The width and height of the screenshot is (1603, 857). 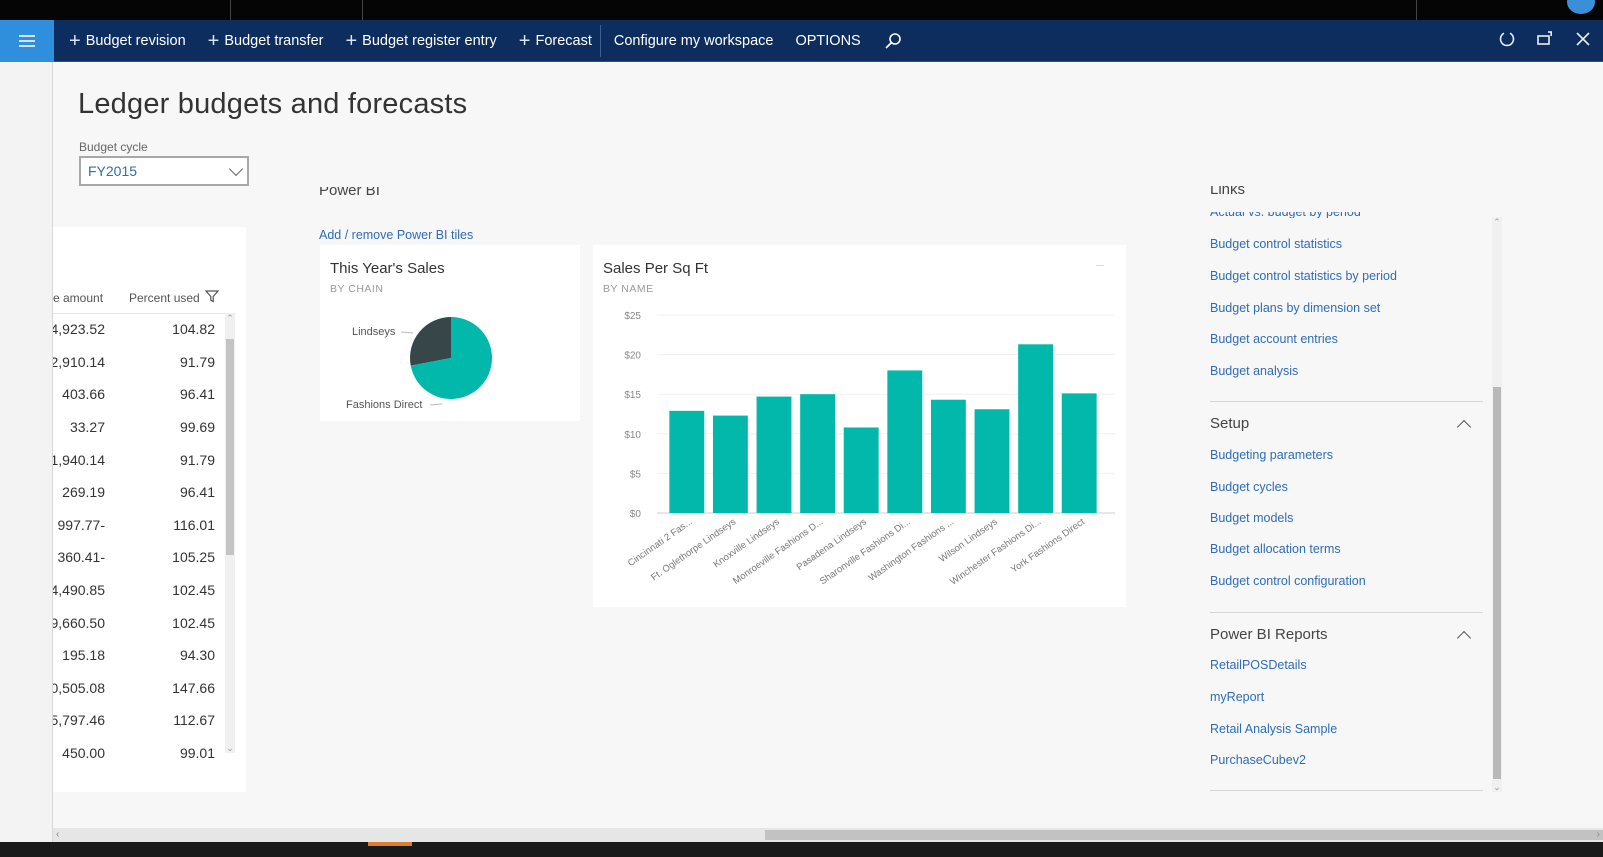 What do you see at coordinates (266, 41) in the screenshot?
I see `budget-transfer-button: + Budget transfer` at bounding box center [266, 41].